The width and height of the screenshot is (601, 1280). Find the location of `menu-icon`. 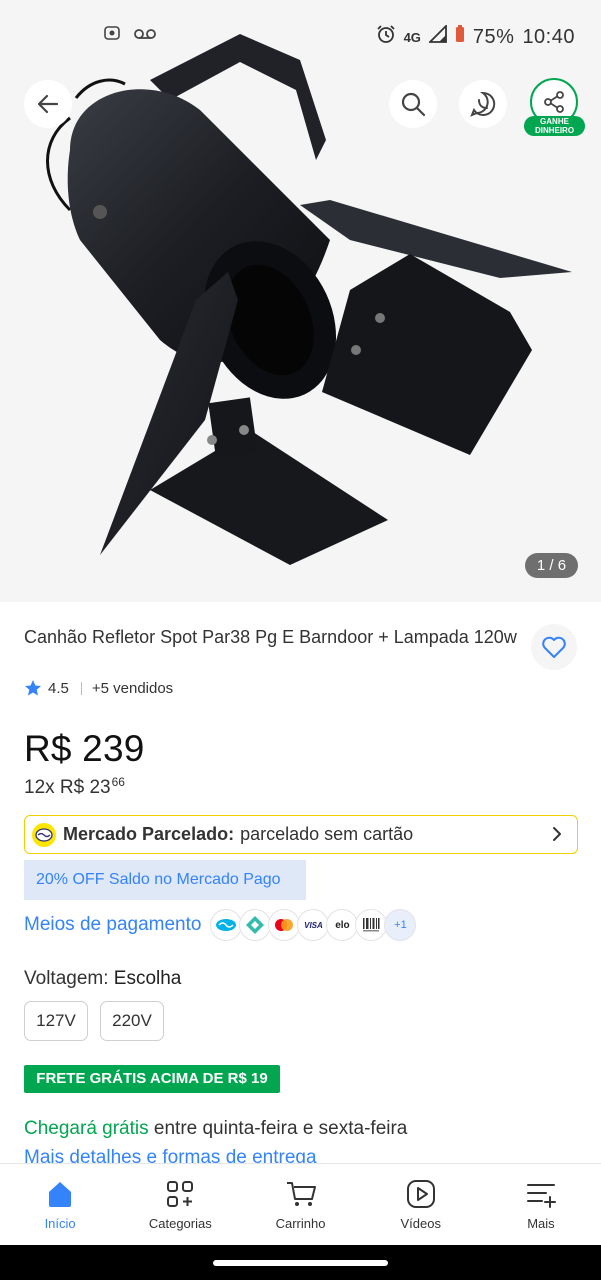

menu-icon is located at coordinates (541, 1194).